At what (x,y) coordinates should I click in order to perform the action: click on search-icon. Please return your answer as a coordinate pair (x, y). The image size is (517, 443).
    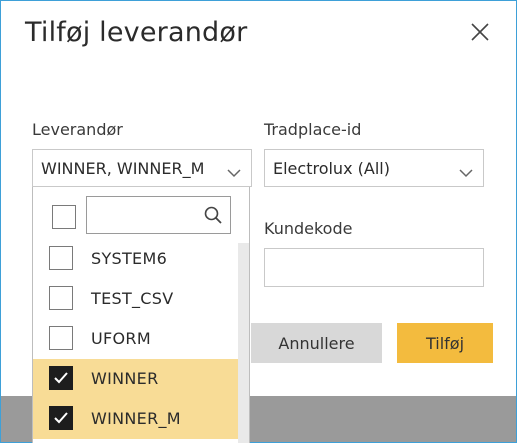
    Looking at the image, I should click on (213, 217).